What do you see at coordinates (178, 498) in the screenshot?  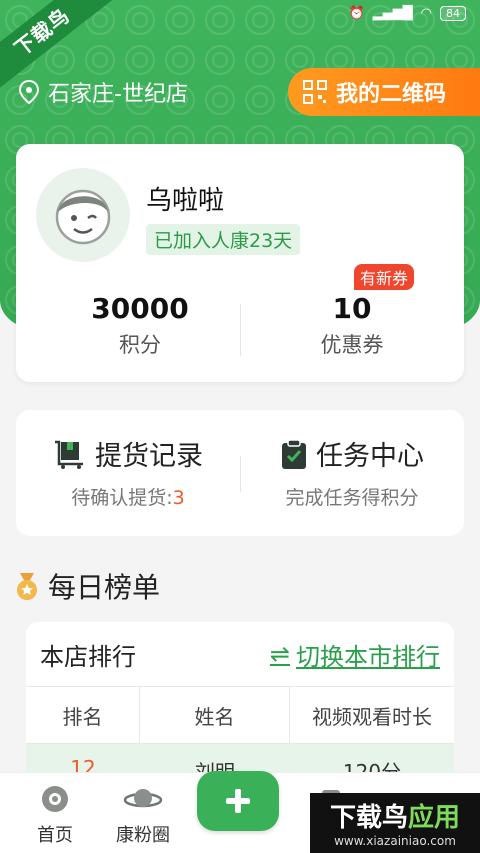 I see `pickup-pending-count: 3` at bounding box center [178, 498].